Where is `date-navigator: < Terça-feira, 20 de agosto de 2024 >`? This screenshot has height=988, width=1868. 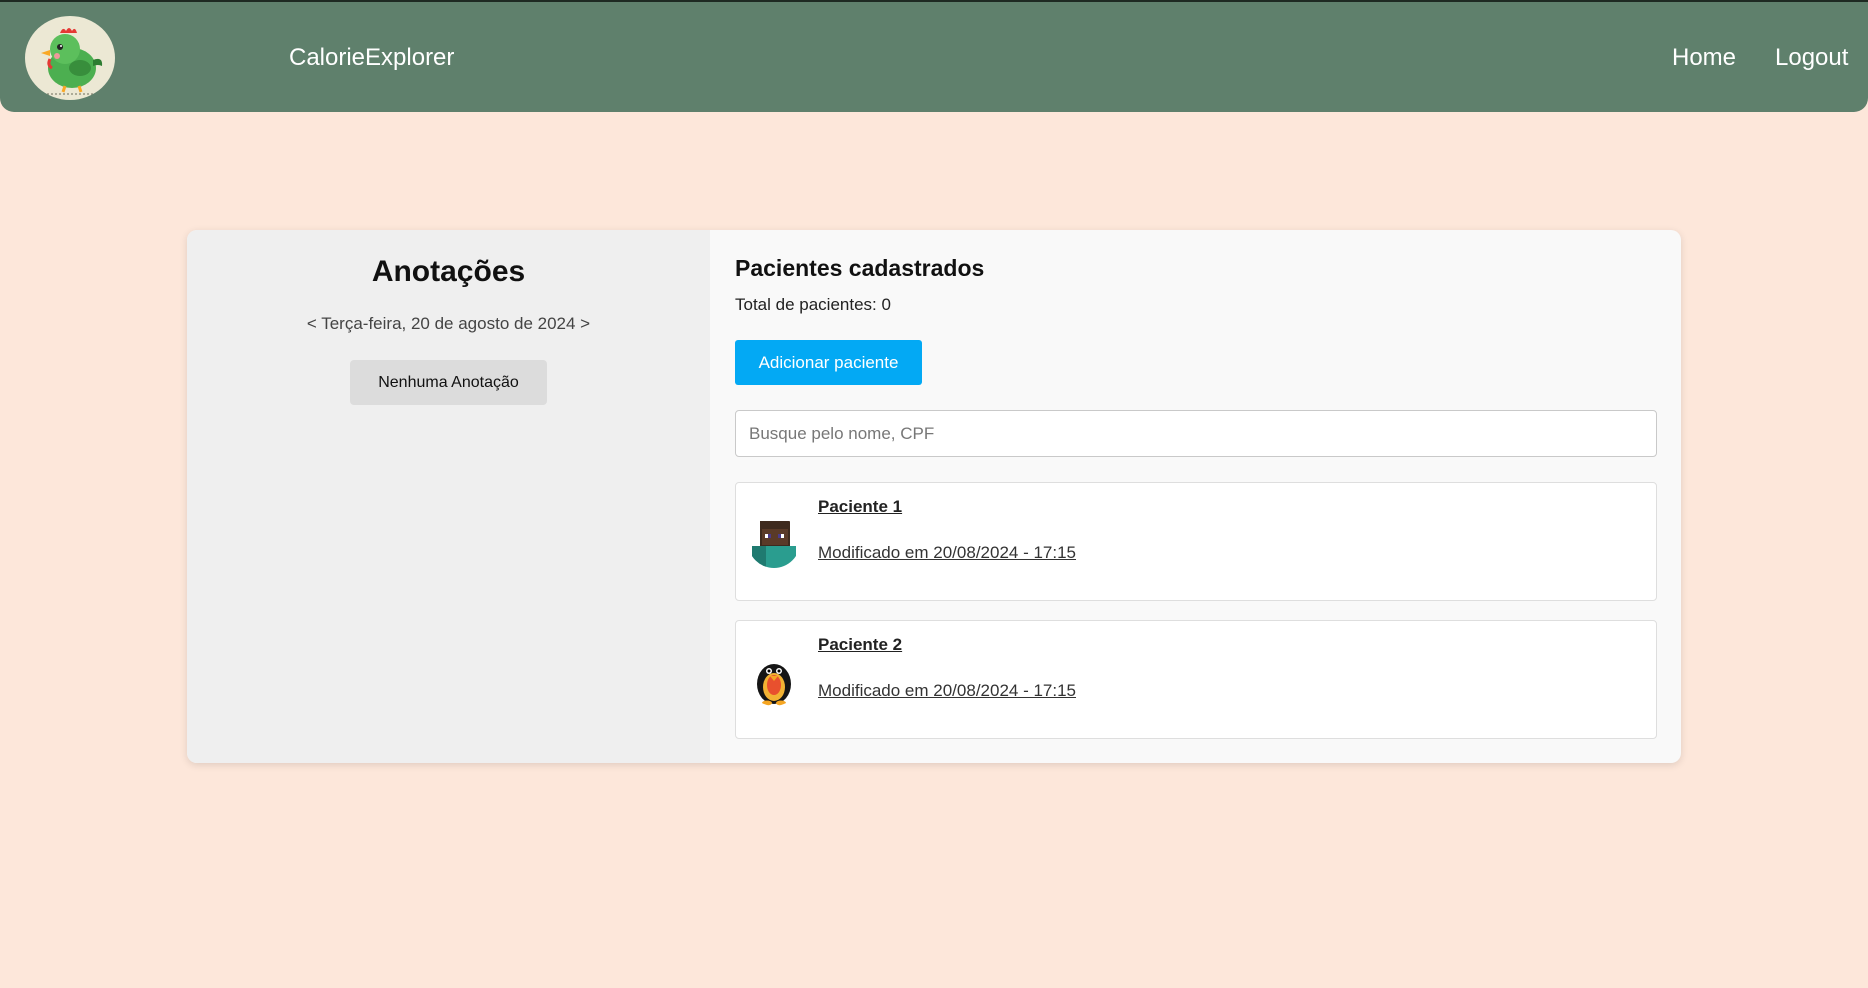 date-navigator: < Terça-feira, 20 de agosto de 2024 > is located at coordinates (448, 324).